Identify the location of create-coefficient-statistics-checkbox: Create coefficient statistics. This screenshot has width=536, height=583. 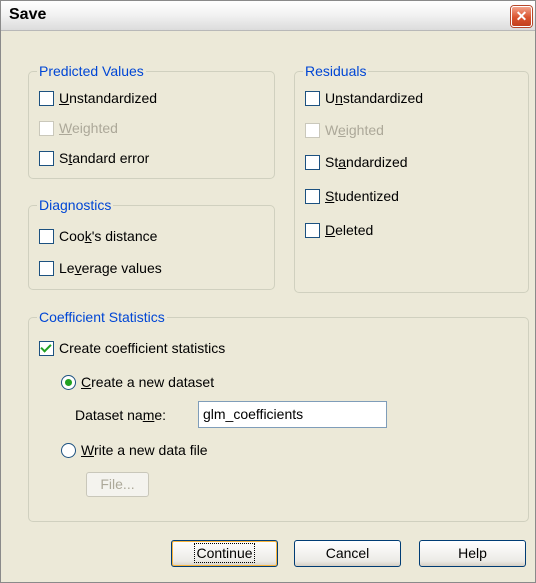
(132, 348).